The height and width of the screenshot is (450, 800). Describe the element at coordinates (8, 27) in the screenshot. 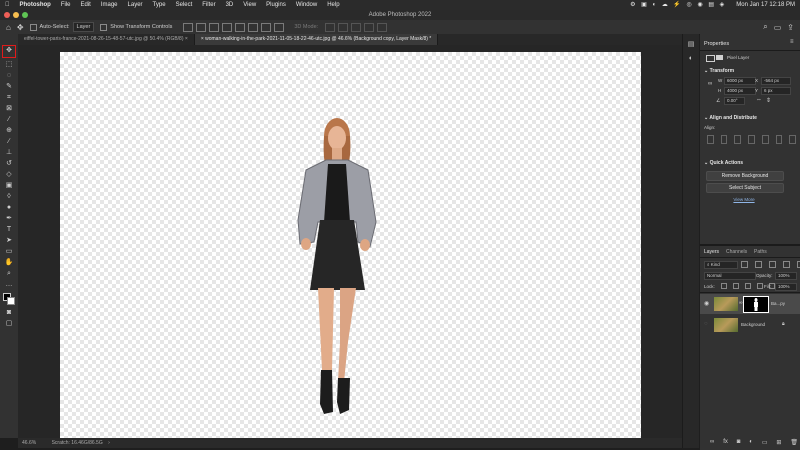

I see `home-icon: ⌂` at that location.